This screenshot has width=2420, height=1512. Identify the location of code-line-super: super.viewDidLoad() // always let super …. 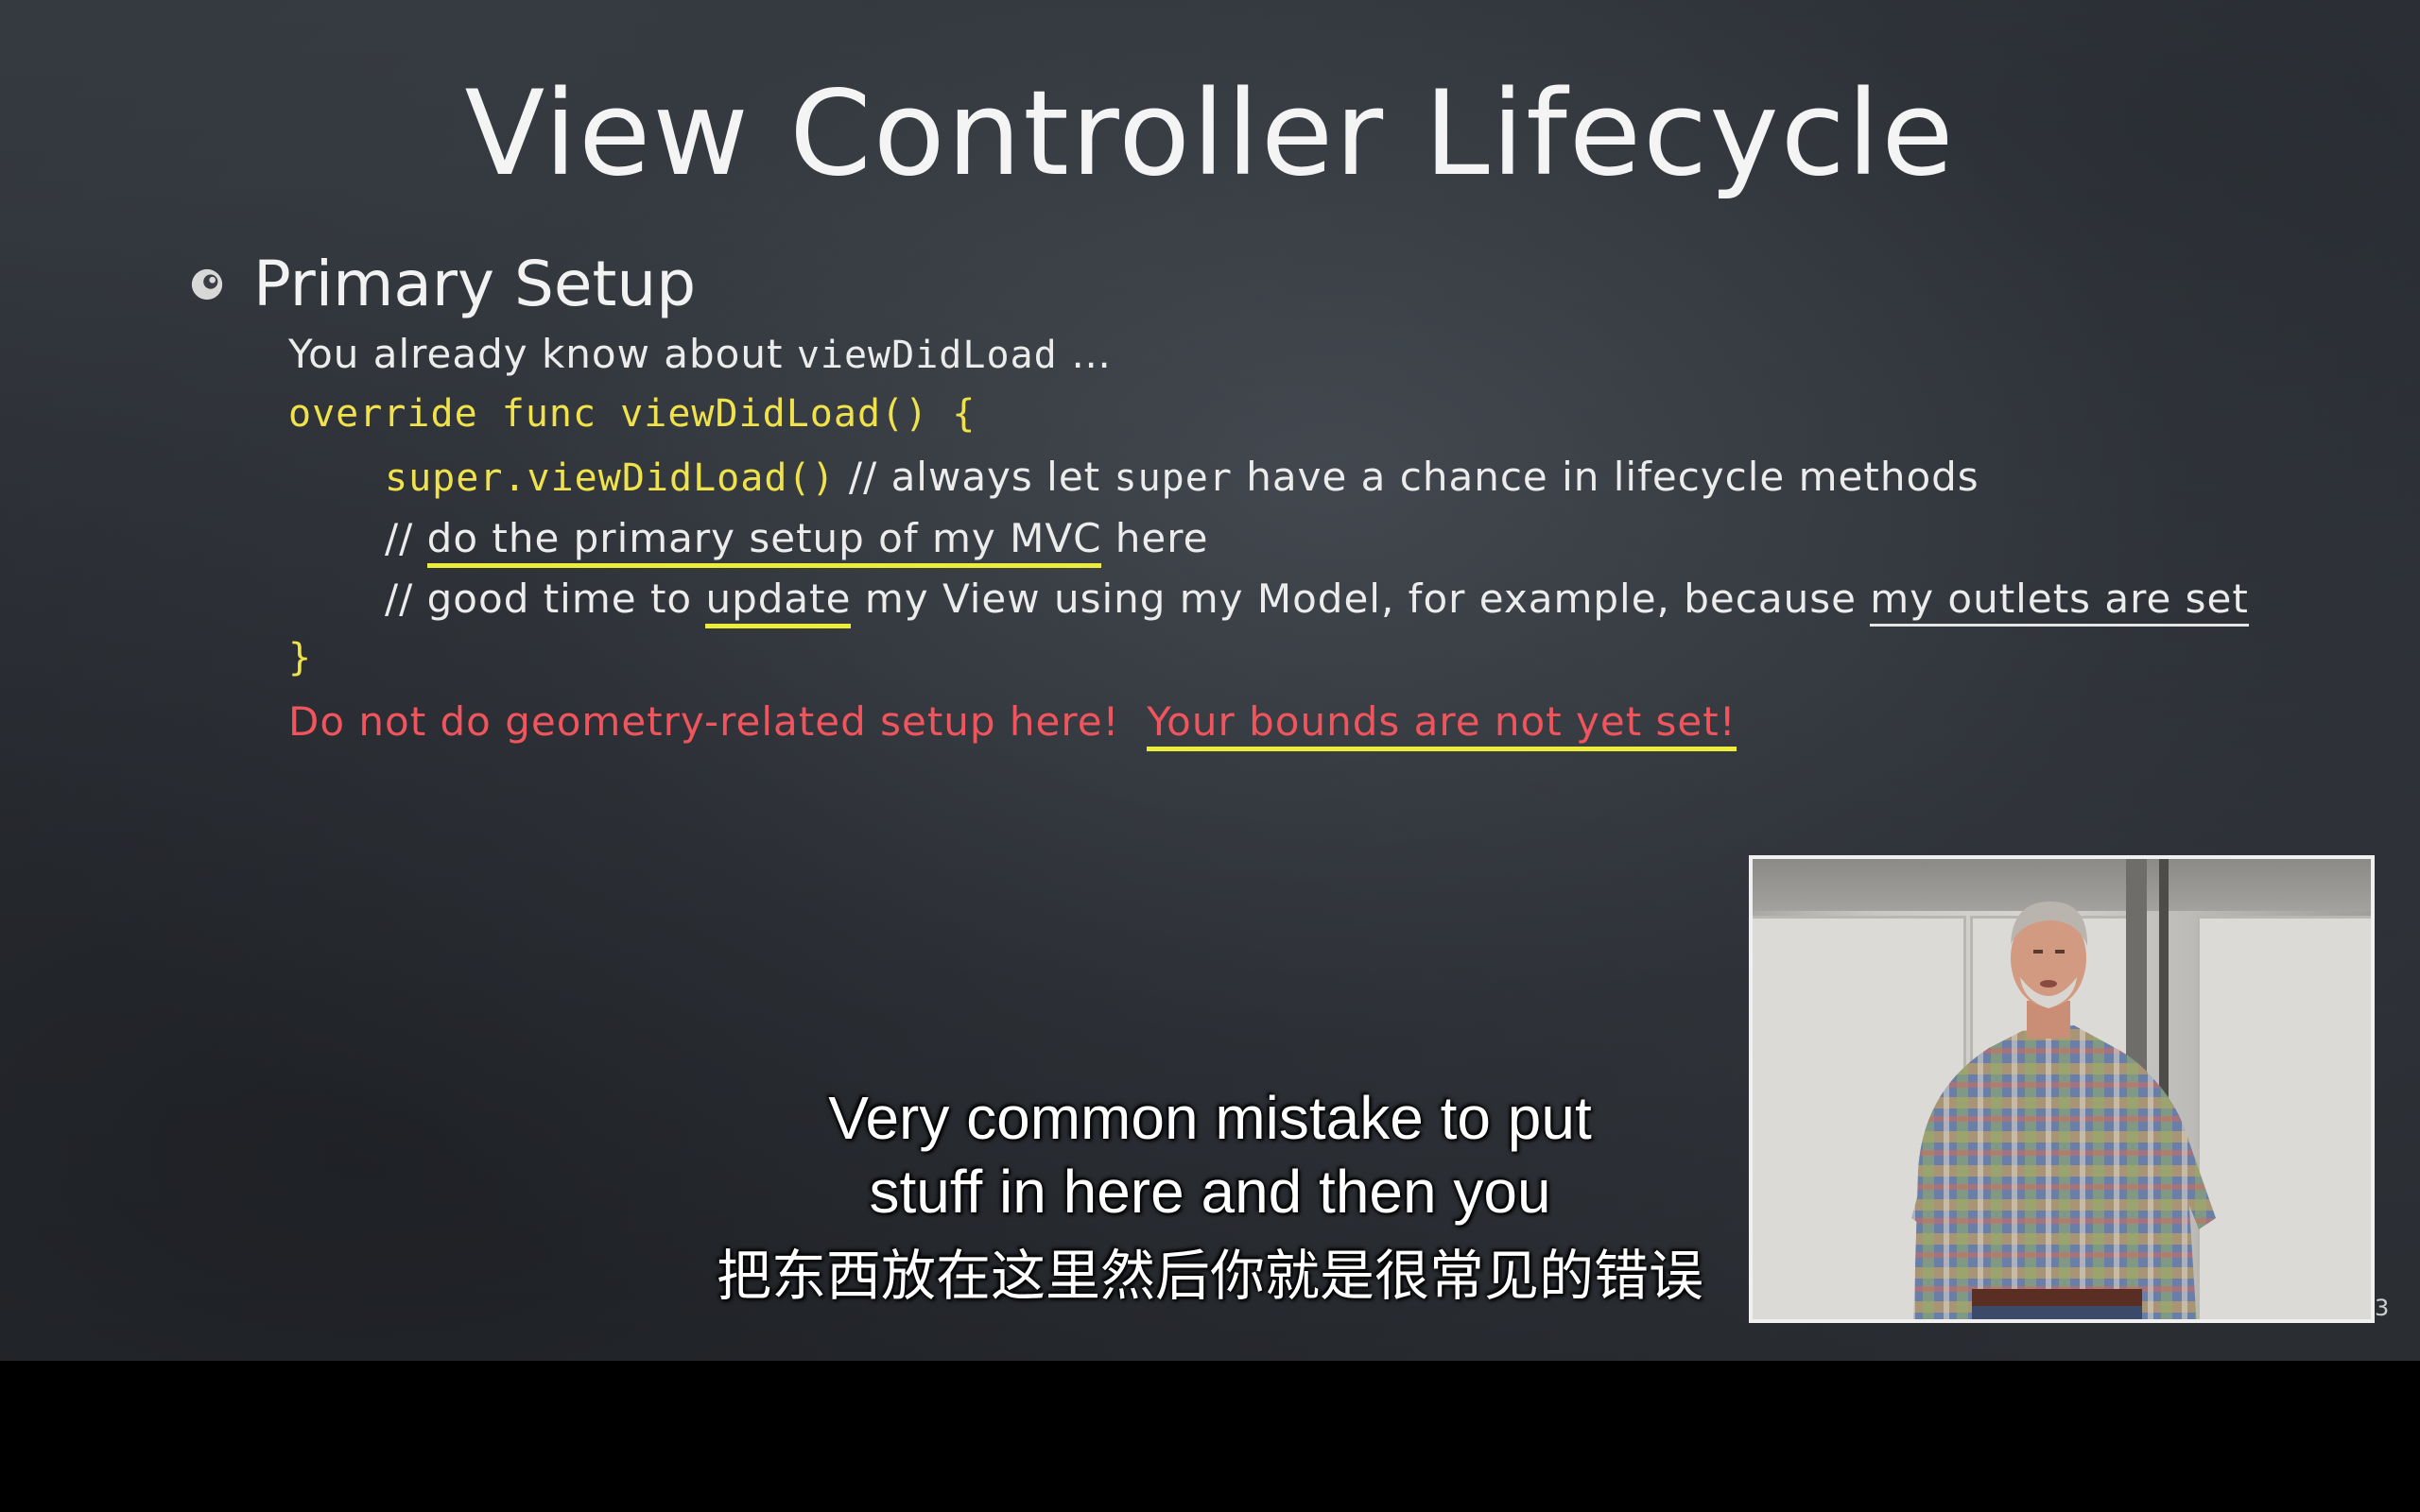
(1182, 477).